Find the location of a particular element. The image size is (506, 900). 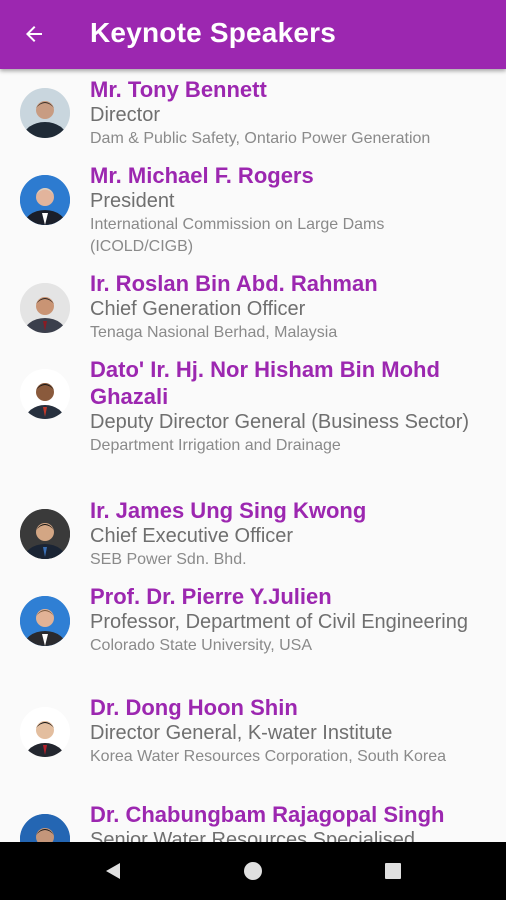

back-button is located at coordinates (34, 34).